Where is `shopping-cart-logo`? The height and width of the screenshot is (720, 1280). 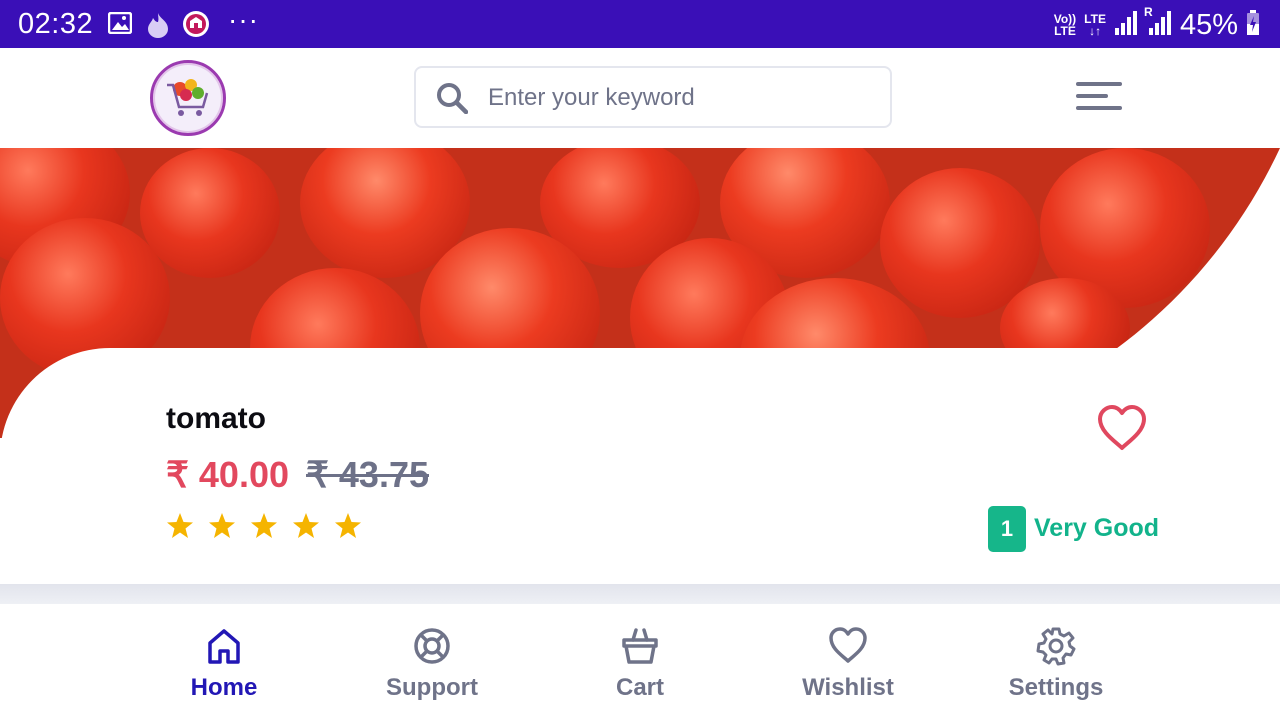
shopping-cart-logo is located at coordinates (188, 98).